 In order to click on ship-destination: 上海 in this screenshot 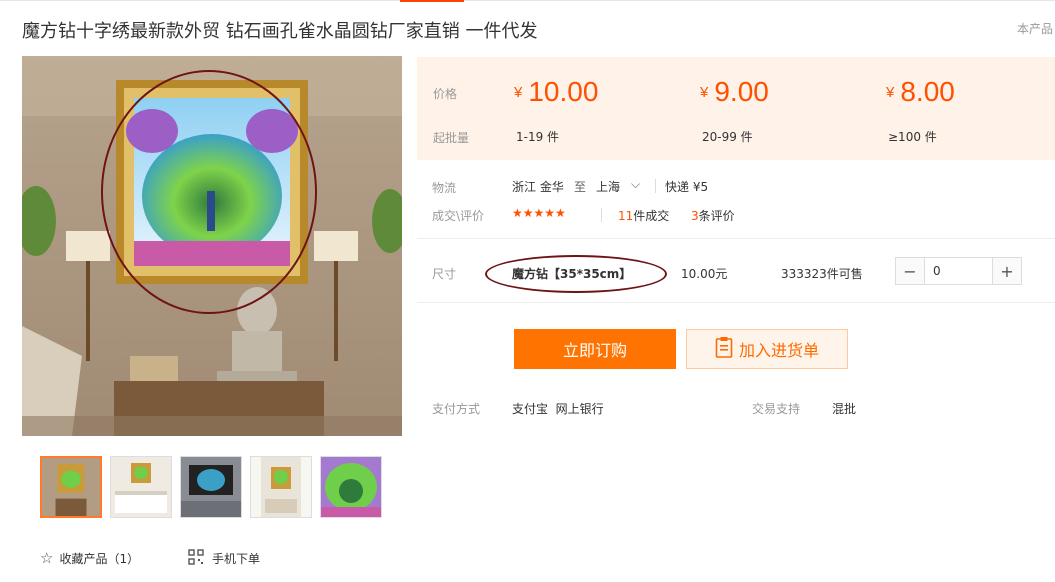, I will do `click(608, 186)`.